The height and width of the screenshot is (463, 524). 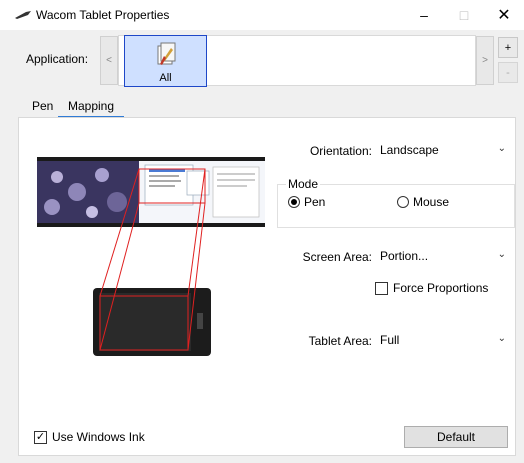 I want to click on mode-mouse-radio: Mouse, so click(x=423, y=202).